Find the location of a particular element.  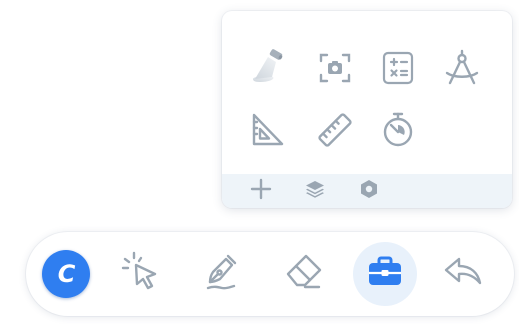

layers-button is located at coordinates (315, 191).